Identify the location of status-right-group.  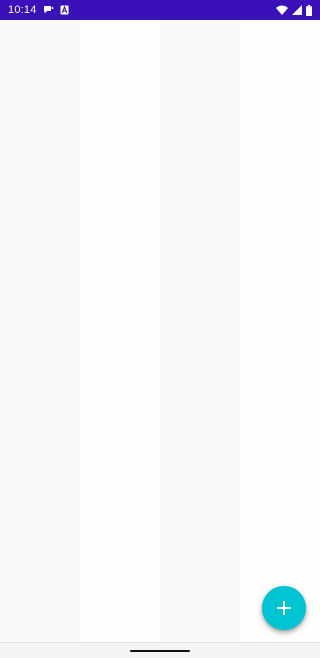
(294, 10).